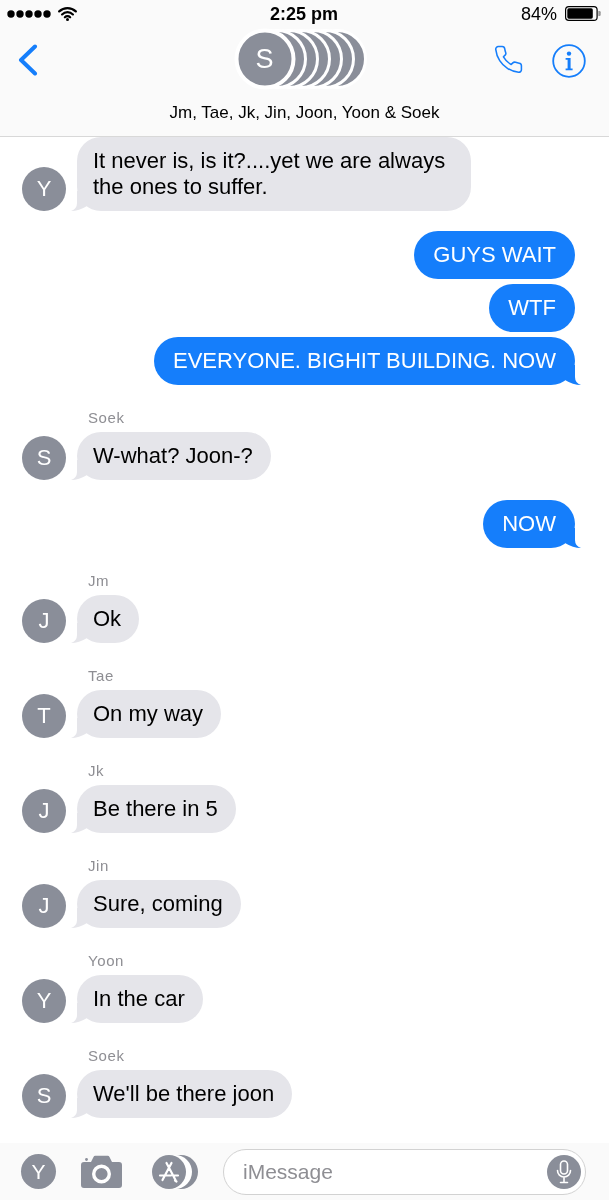 The image size is (609, 1200). What do you see at coordinates (494, 255) in the screenshot?
I see `message-bubble: GUYS WAIT` at bounding box center [494, 255].